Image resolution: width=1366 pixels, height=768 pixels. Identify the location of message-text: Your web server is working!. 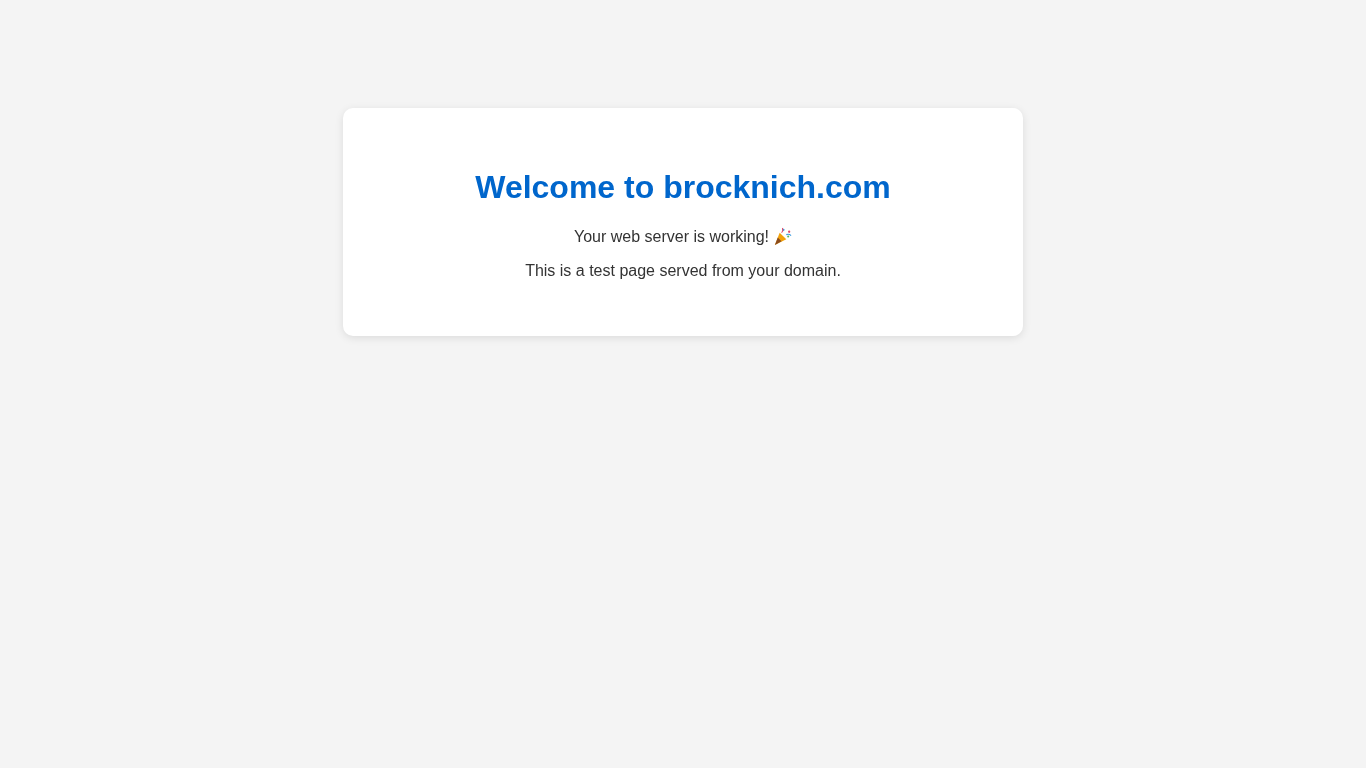
(671, 236).